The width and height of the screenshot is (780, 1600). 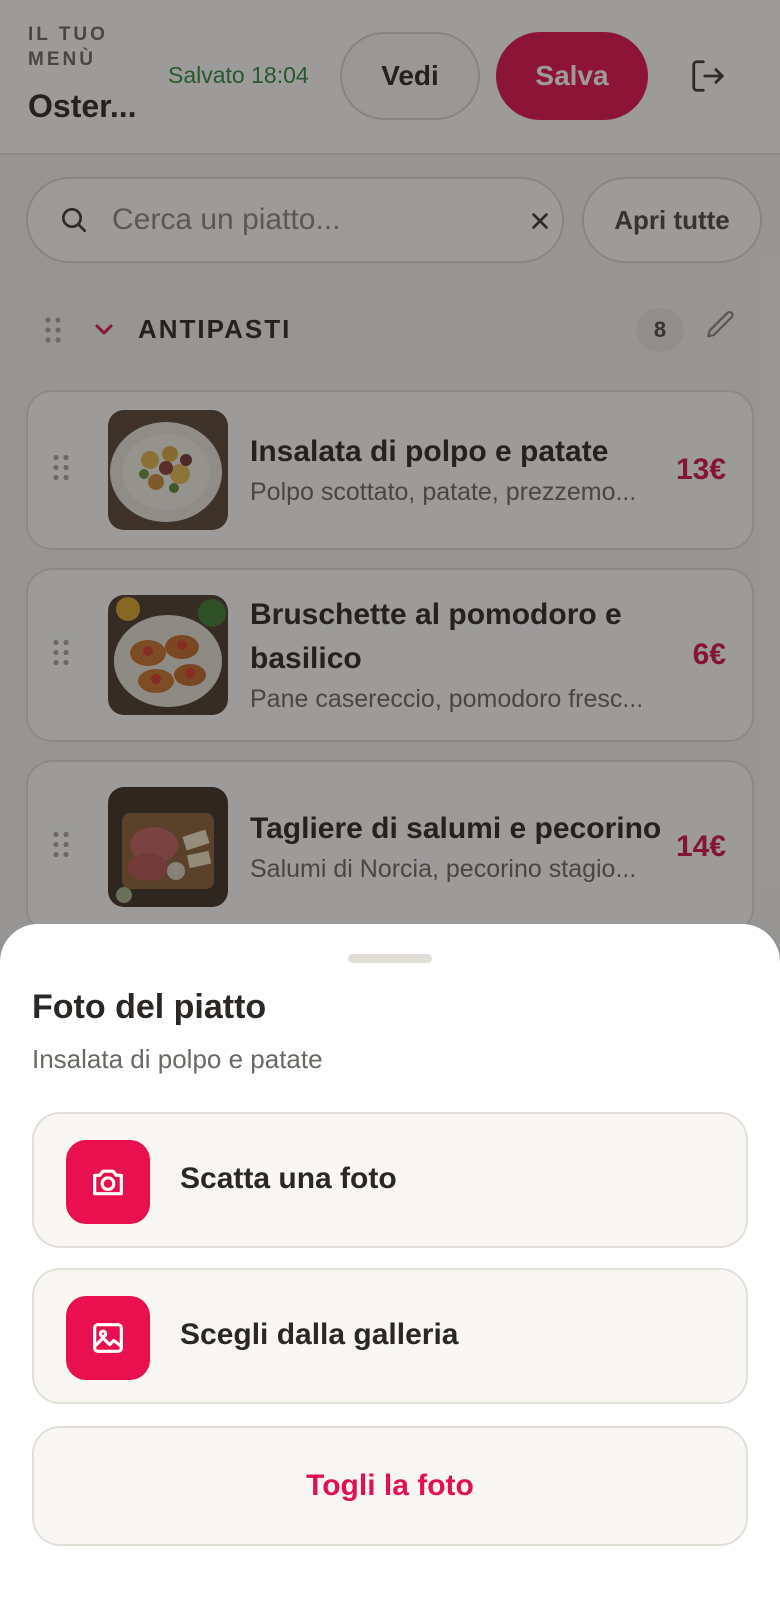 I want to click on gallery-label: Scegli dalla galleria, so click(x=319, y=1334).